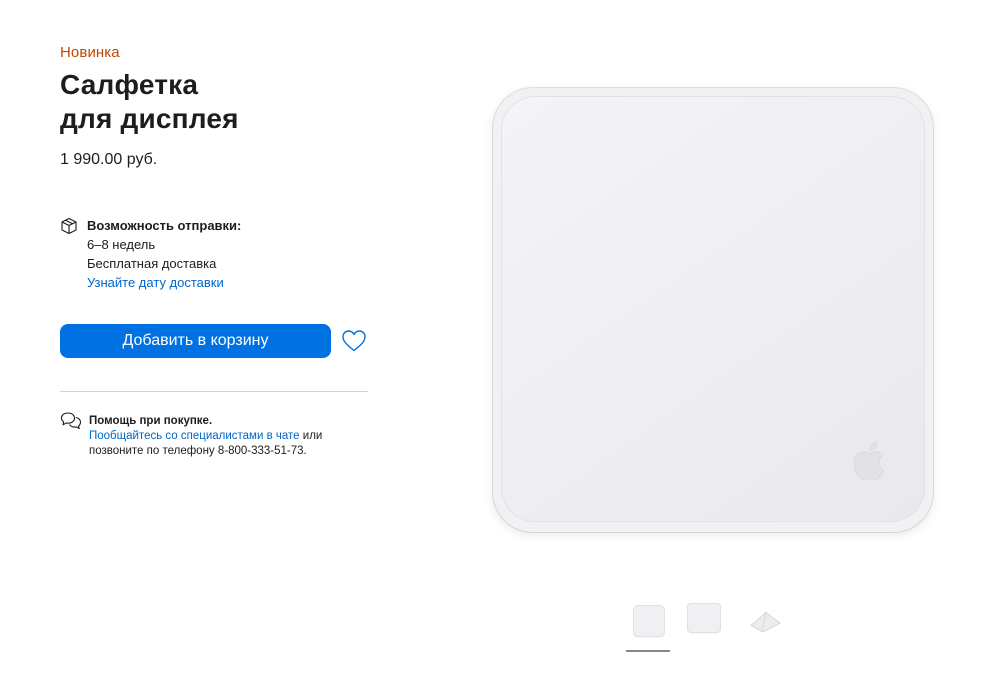 The image size is (1000, 693). What do you see at coordinates (210, 102) in the screenshot?
I see `product-title: Салфетка для дисплея` at bounding box center [210, 102].